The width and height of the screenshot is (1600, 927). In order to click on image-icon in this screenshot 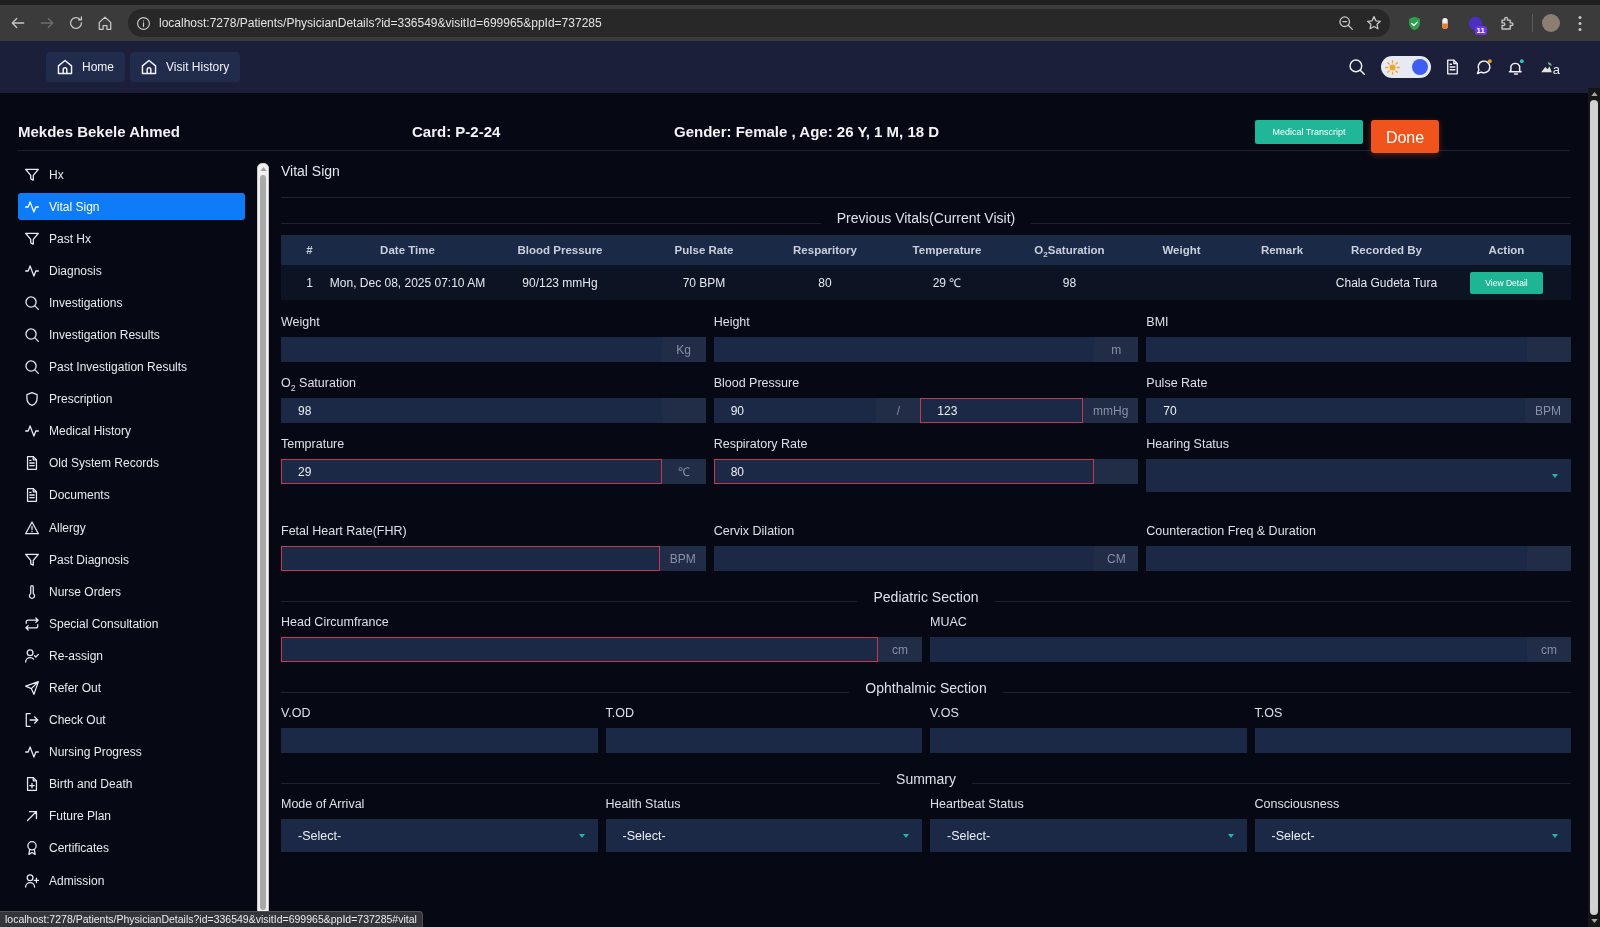, I will do `click(1546, 67)`.